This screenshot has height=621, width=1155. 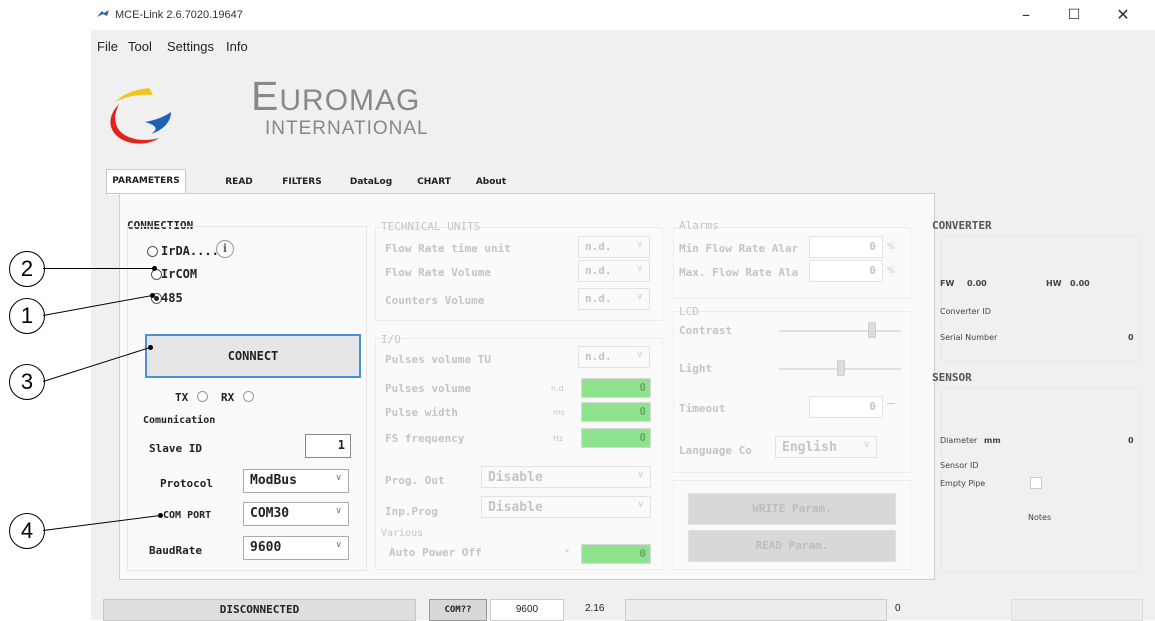 I want to click on minimize-button: –, so click(x=1026, y=15).